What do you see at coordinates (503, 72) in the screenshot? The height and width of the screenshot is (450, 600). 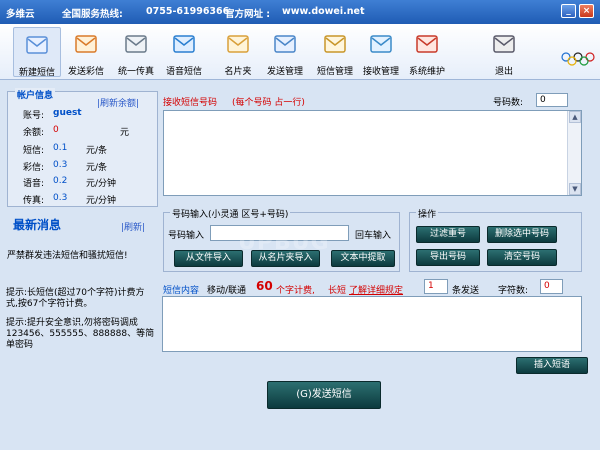 I see `toolbar-label: 退出` at bounding box center [503, 72].